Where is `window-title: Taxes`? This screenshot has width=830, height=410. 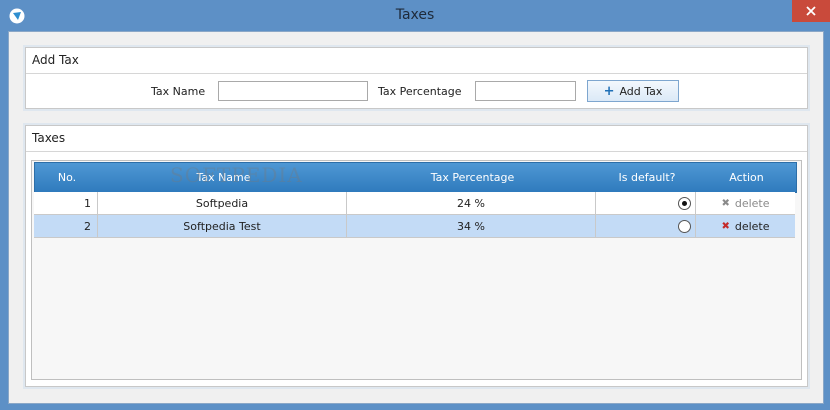
window-title: Taxes is located at coordinates (415, 15).